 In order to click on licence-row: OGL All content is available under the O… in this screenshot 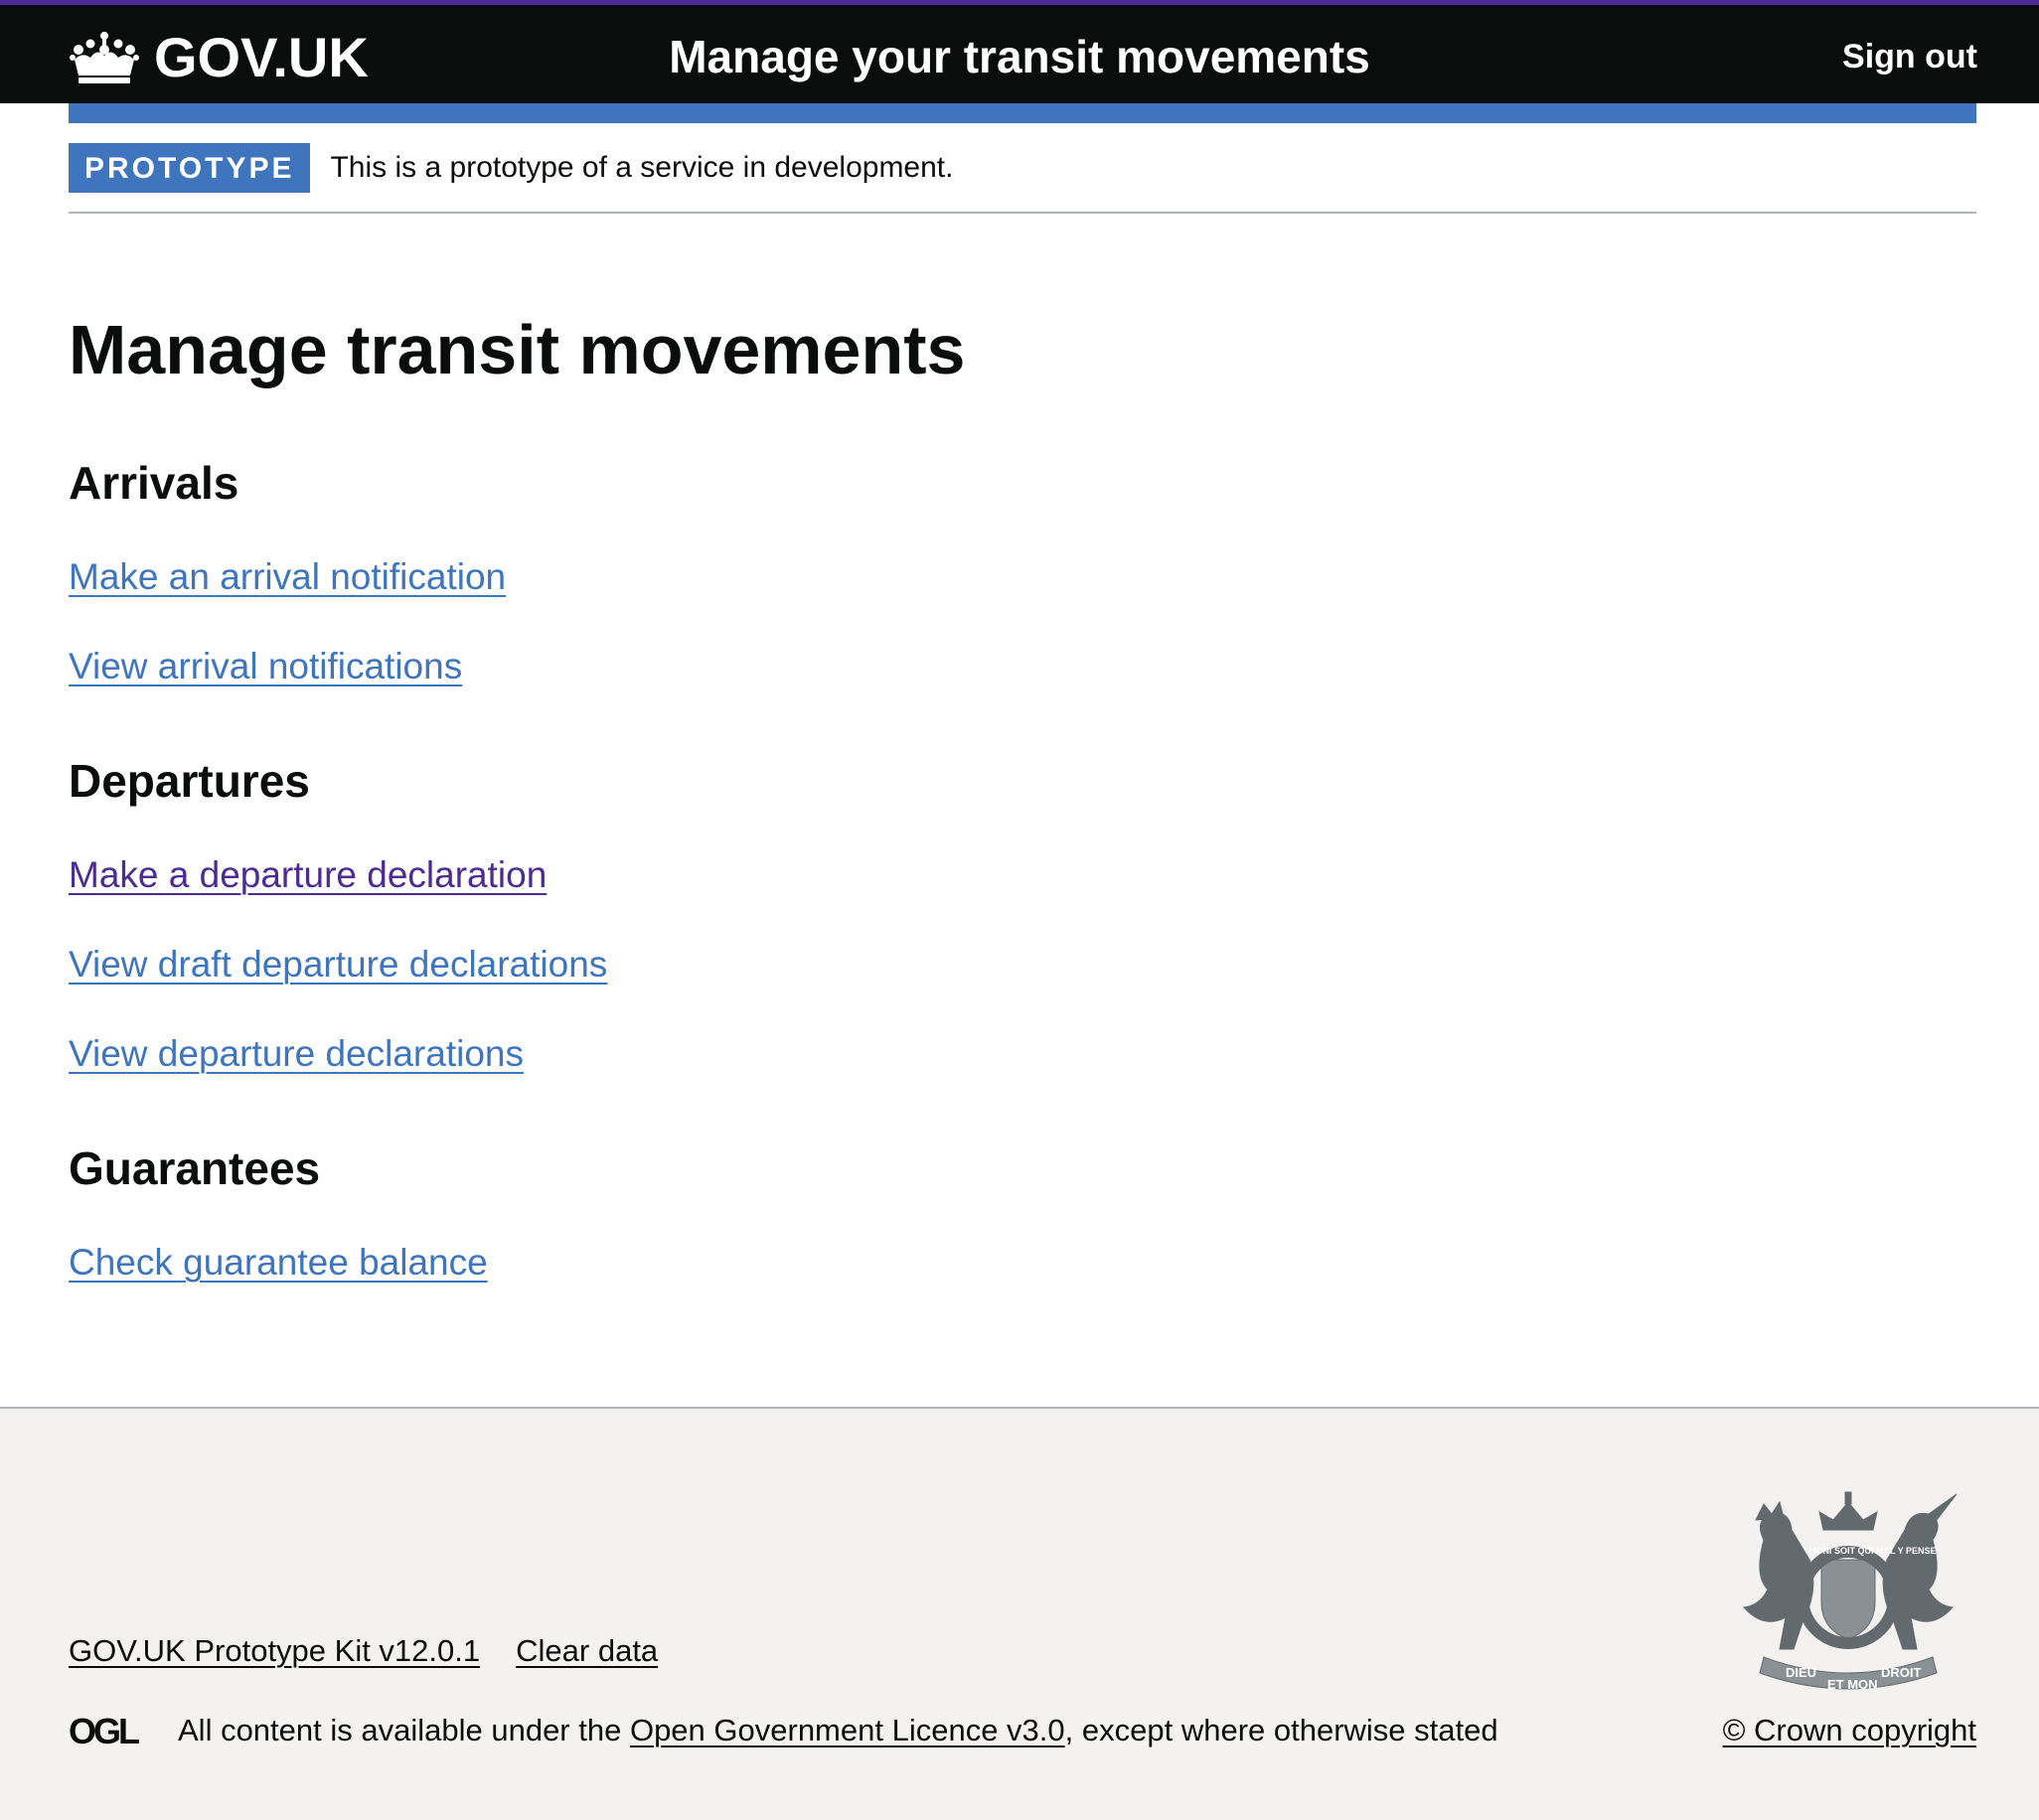, I will do `click(783, 1730)`.